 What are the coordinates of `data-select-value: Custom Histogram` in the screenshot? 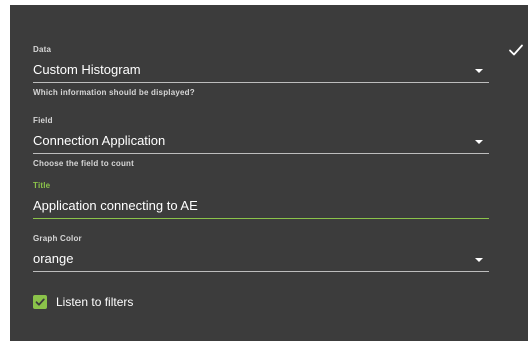 It's located at (87, 69).